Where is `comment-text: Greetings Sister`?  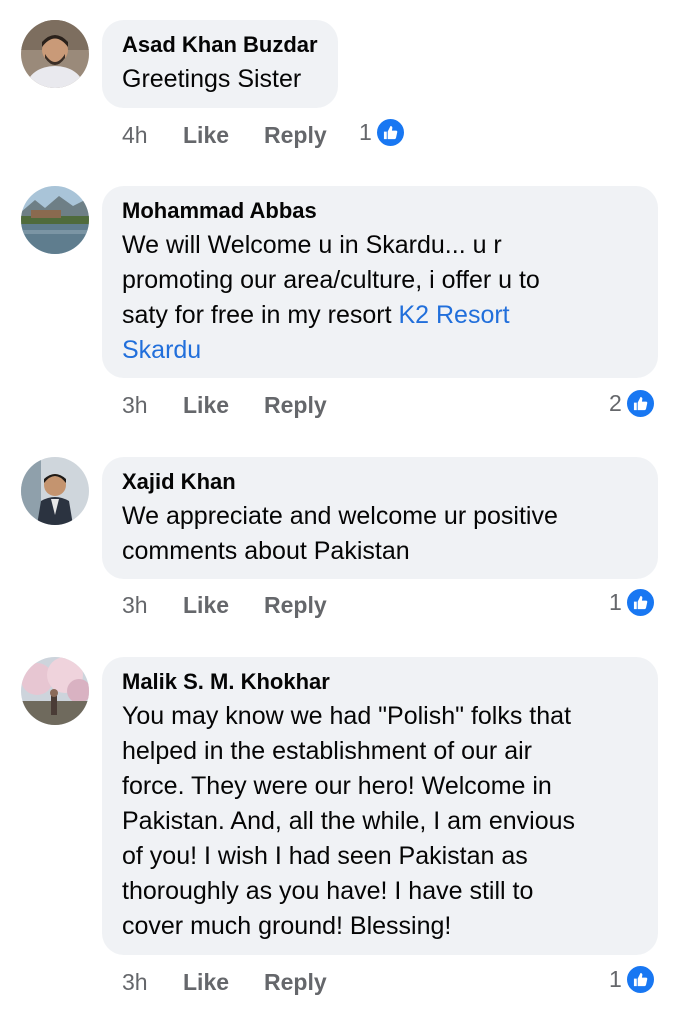 comment-text: Greetings Sister is located at coordinates (212, 79).